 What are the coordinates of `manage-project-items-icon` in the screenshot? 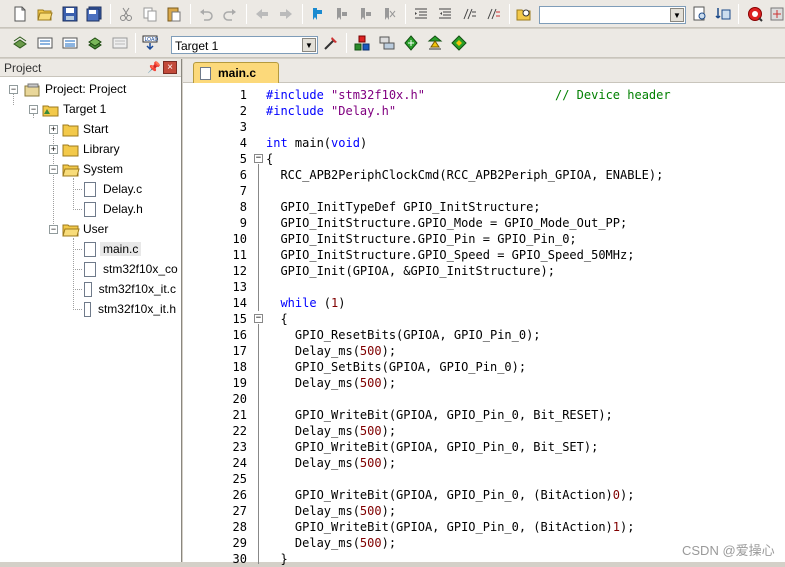 It's located at (362, 43).